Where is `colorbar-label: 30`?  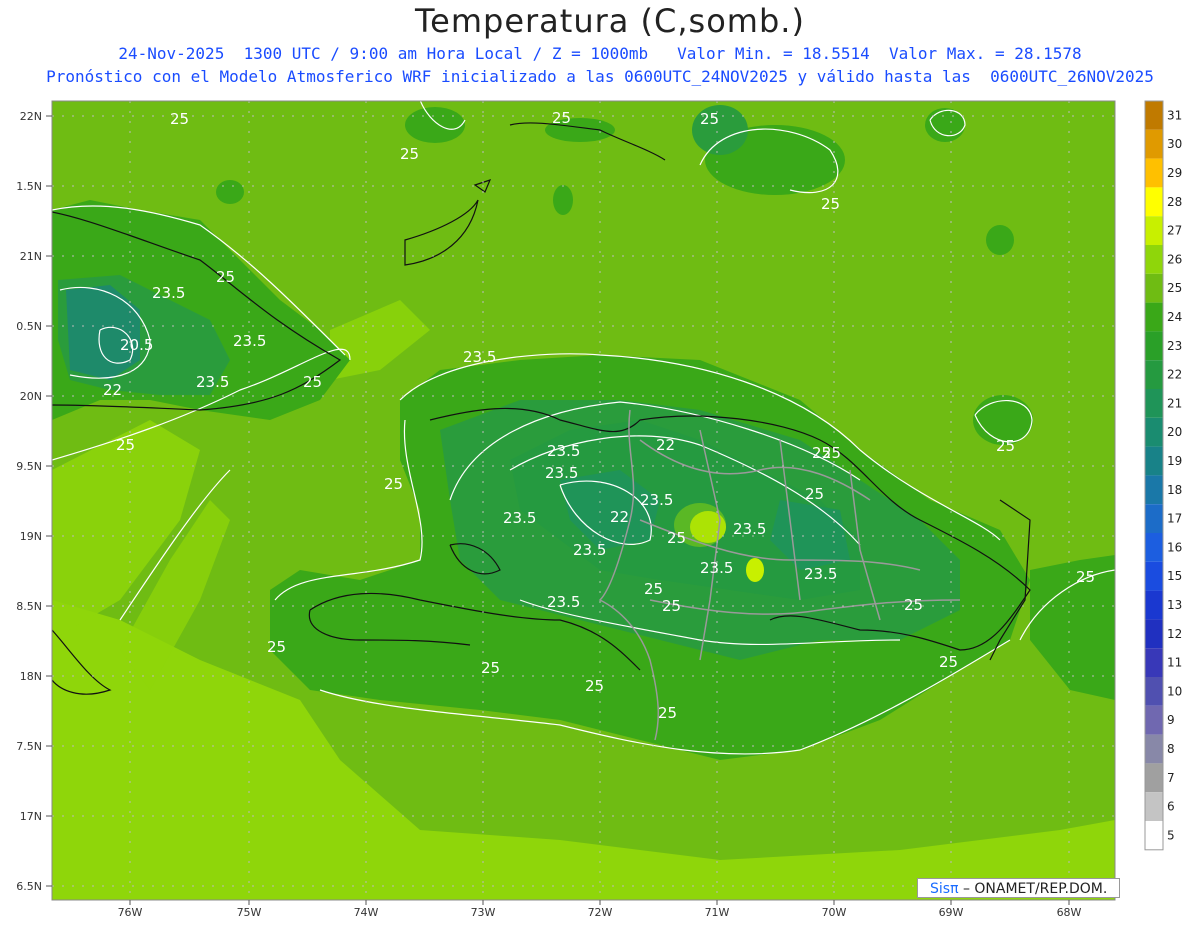 colorbar-label: 30 is located at coordinates (1174, 144).